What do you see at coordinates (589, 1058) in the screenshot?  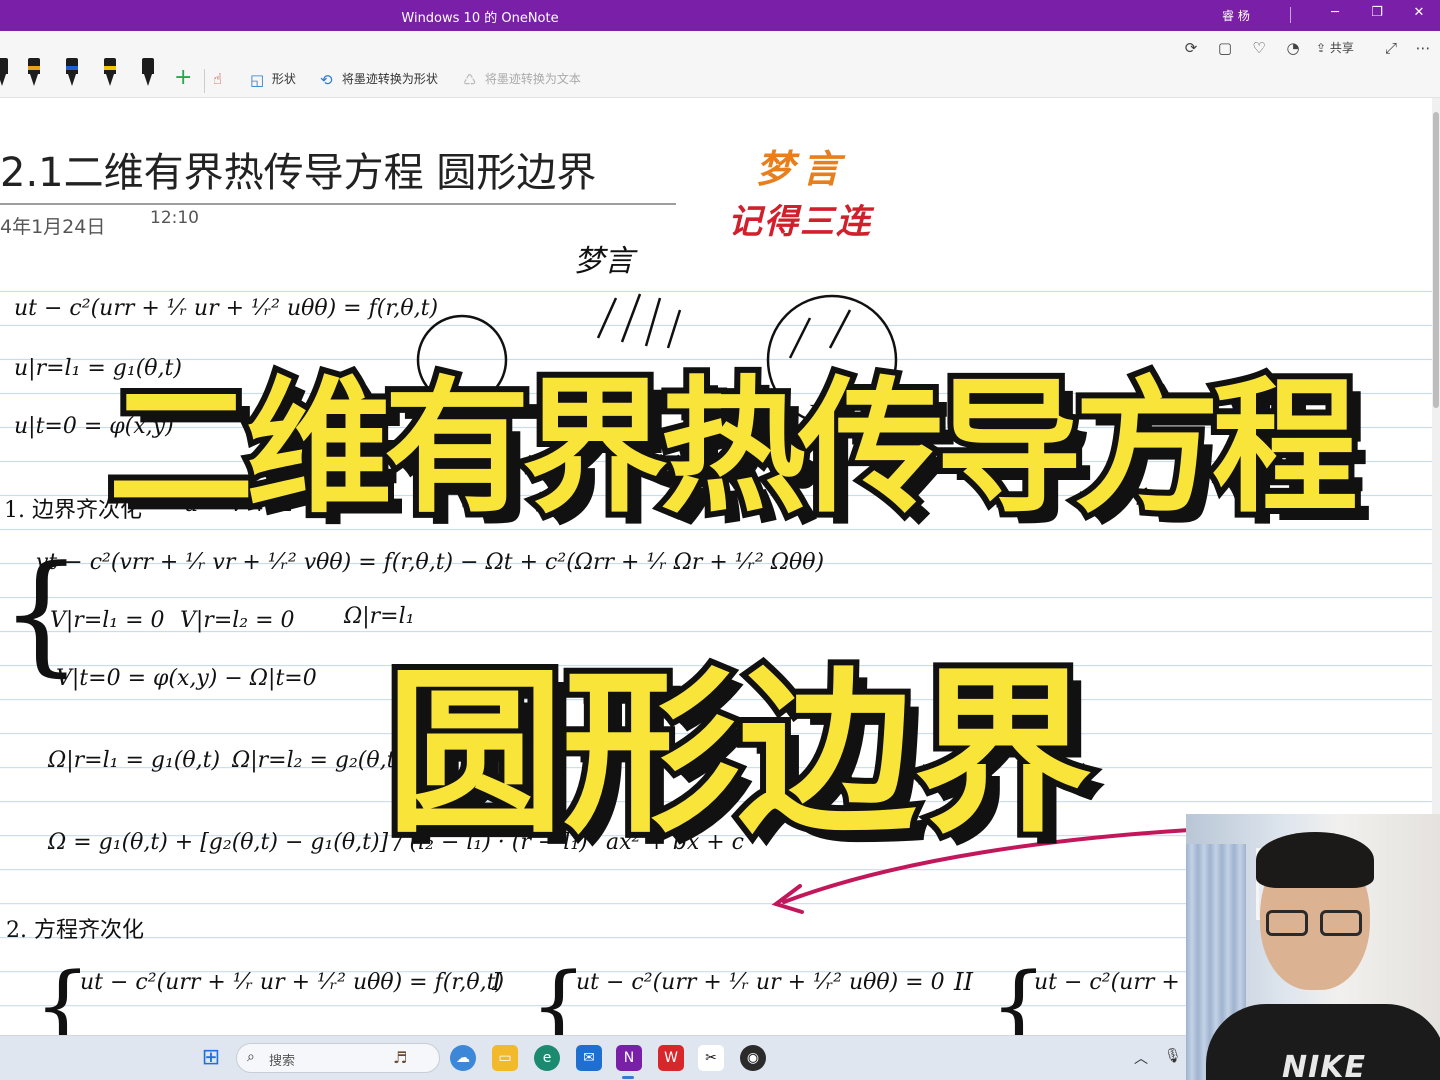 I see `mail-icon: ✉` at bounding box center [589, 1058].